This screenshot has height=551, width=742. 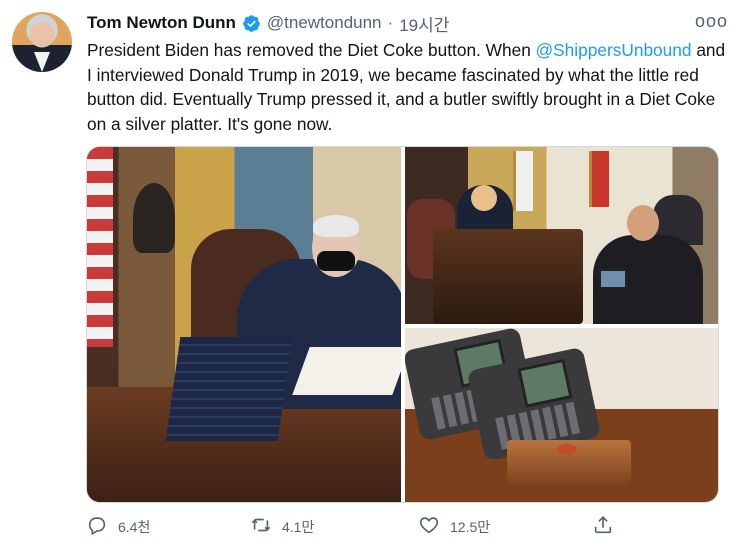 What do you see at coordinates (261, 526) in the screenshot?
I see `retweet-arrows-icon` at bounding box center [261, 526].